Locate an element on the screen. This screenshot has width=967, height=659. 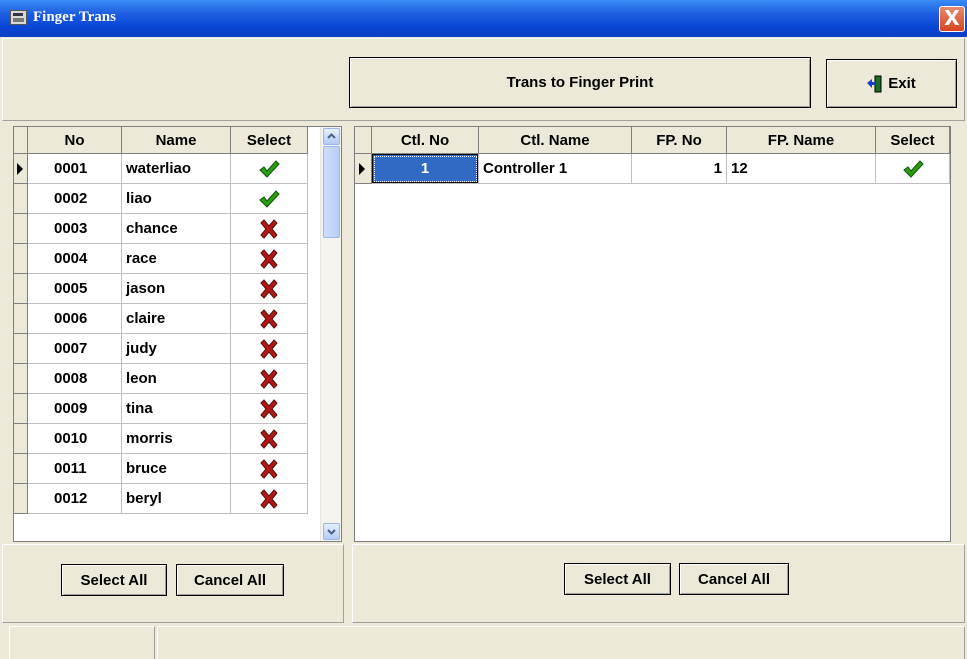
user-name-cell: morris is located at coordinates (176, 439).